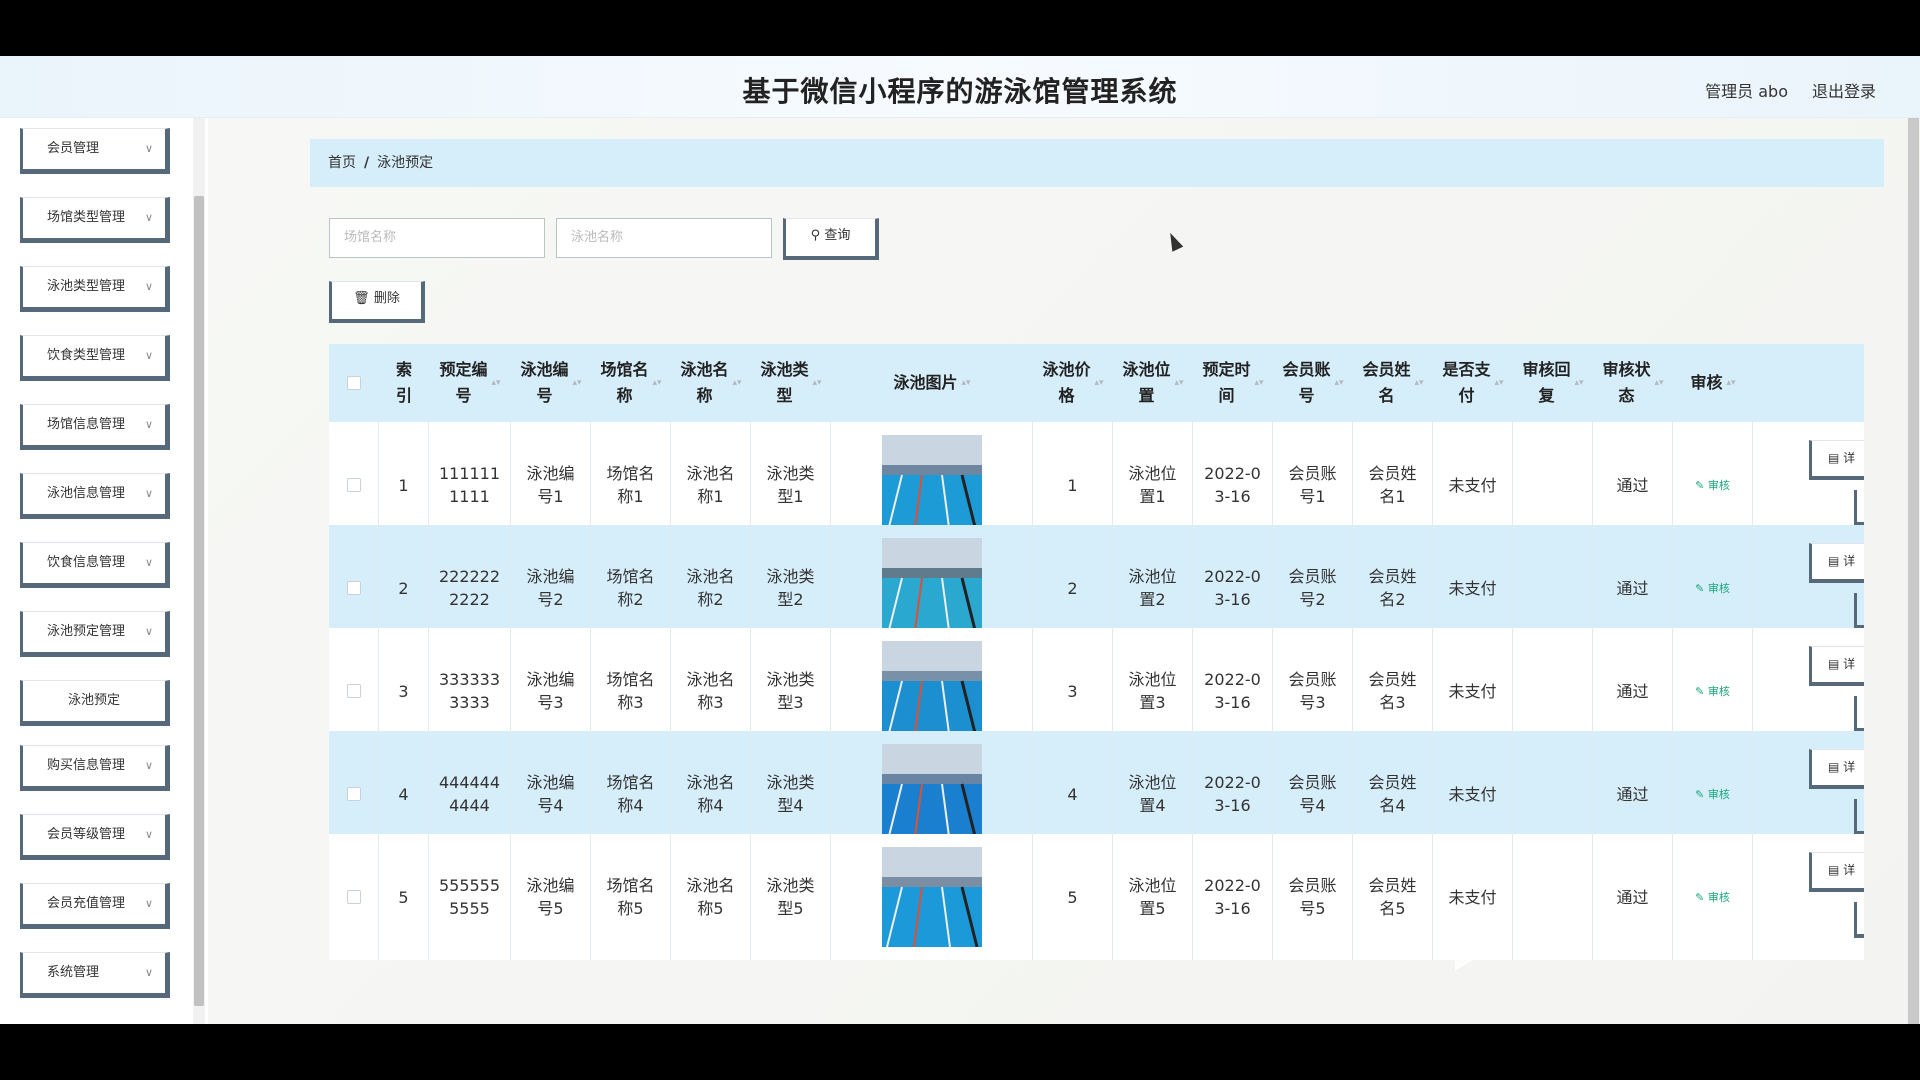 The height and width of the screenshot is (1080, 1920). I want to click on cell-text: 1, so click(1072, 485).